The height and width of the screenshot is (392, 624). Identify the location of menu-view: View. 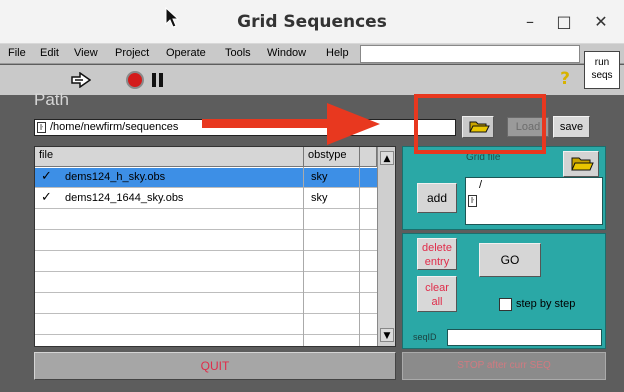
(86, 53).